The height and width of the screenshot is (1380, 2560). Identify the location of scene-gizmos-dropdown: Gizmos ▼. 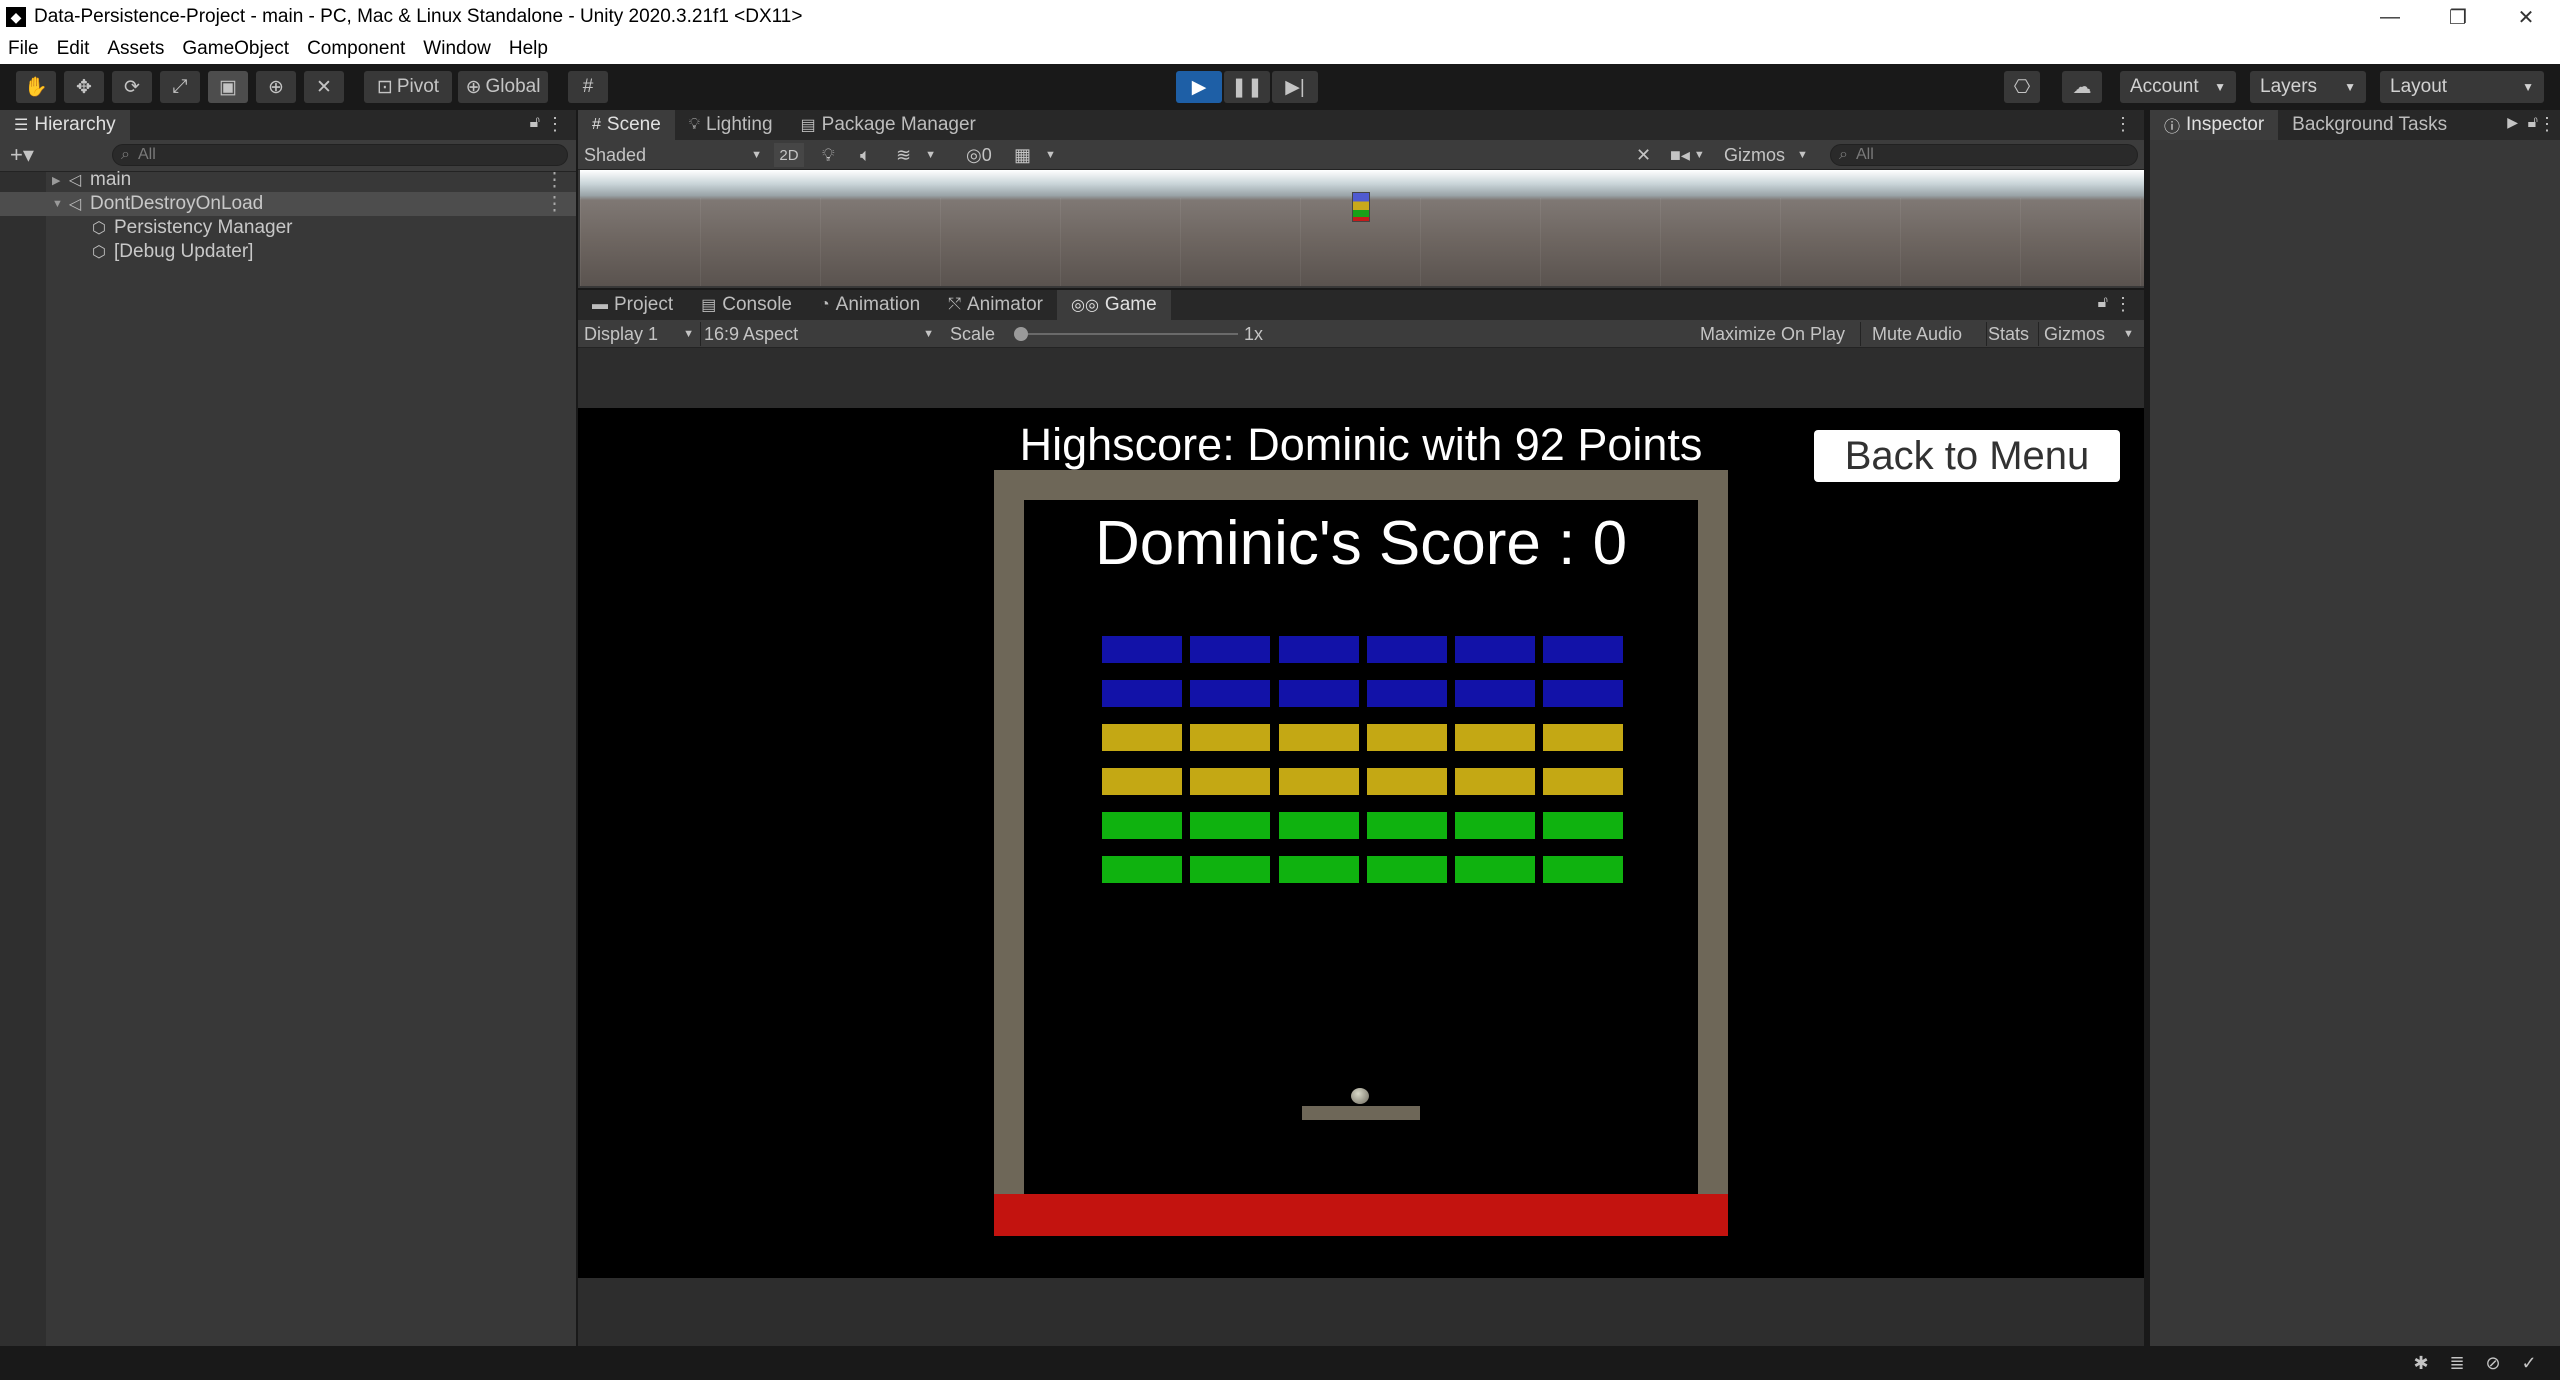
(1766, 155).